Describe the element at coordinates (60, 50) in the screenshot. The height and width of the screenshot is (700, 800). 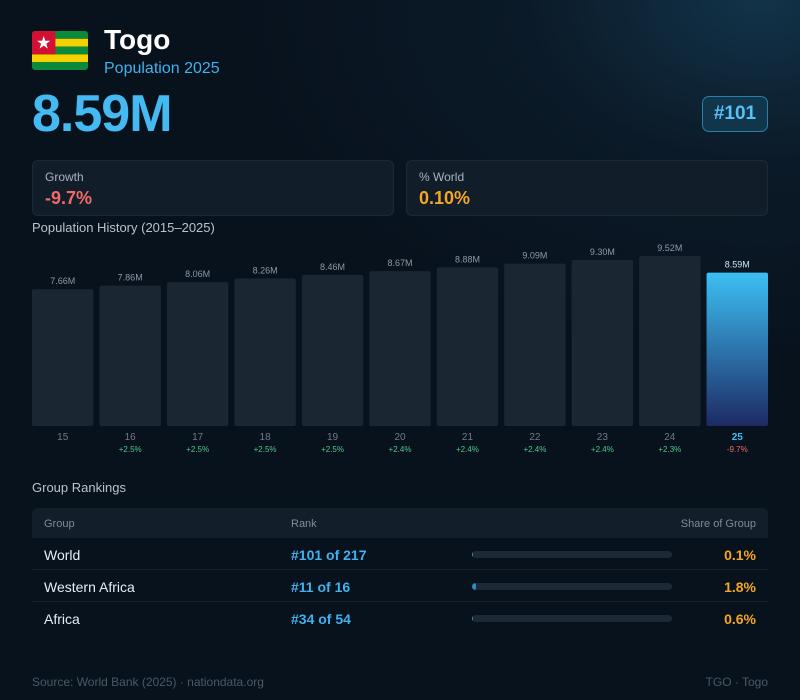
I see `togo-flag-icon` at that location.